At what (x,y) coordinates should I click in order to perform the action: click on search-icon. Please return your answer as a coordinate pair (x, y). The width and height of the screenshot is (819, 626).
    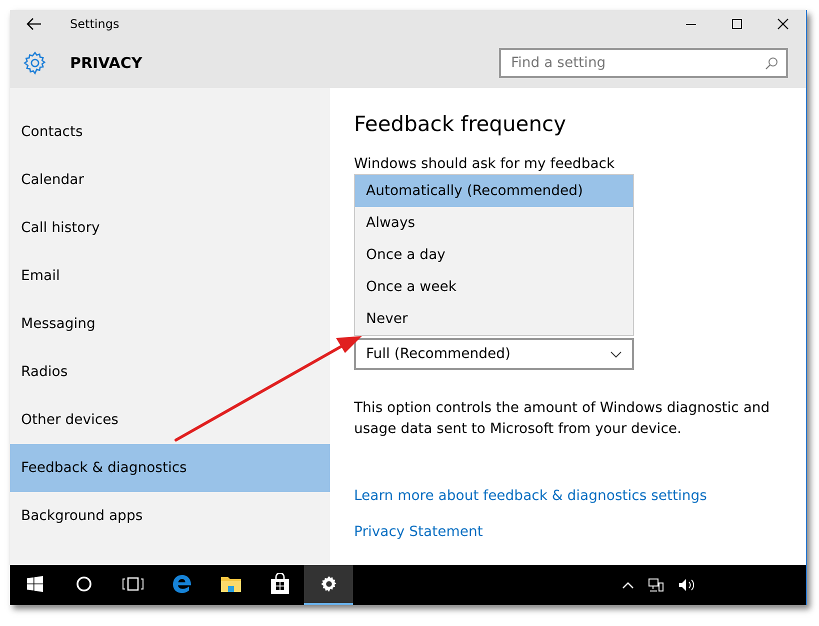
    Looking at the image, I should click on (771, 63).